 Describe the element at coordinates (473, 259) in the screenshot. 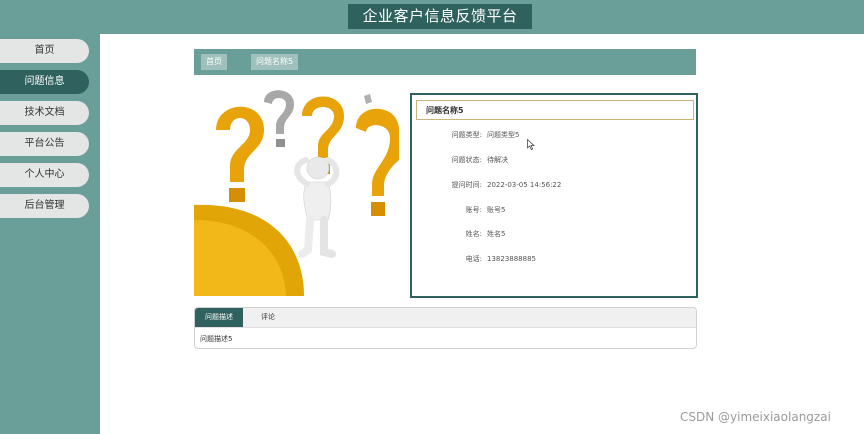

I see `detail-label: 电话:` at that location.